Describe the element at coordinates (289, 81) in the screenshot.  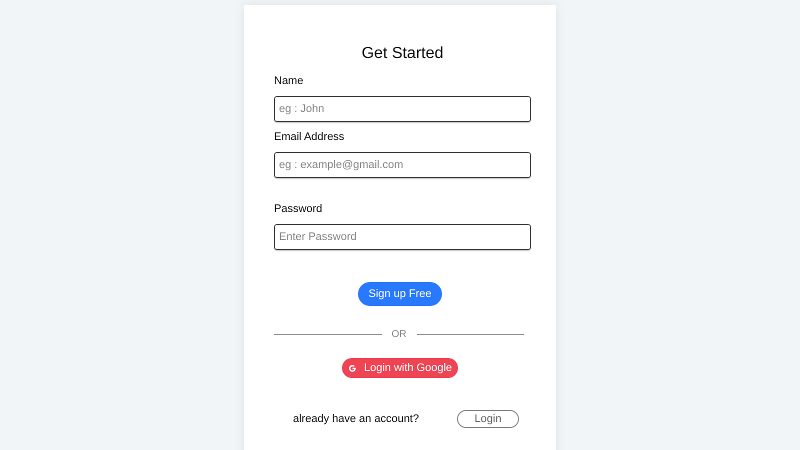
I see `field-label: Name` at that location.